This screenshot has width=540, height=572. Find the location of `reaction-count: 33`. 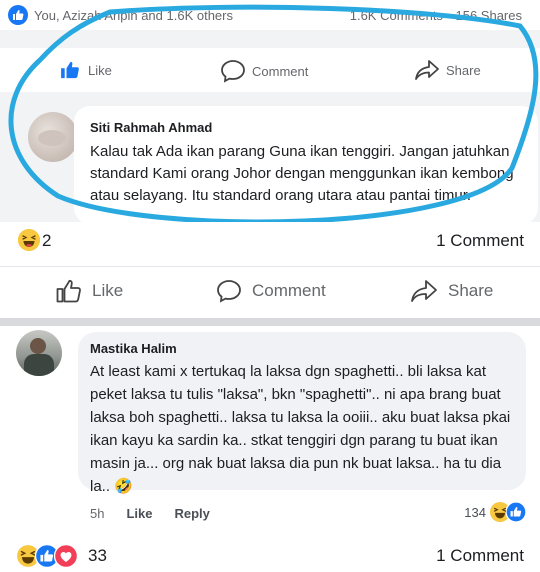

reaction-count: 33 is located at coordinates (97, 556).